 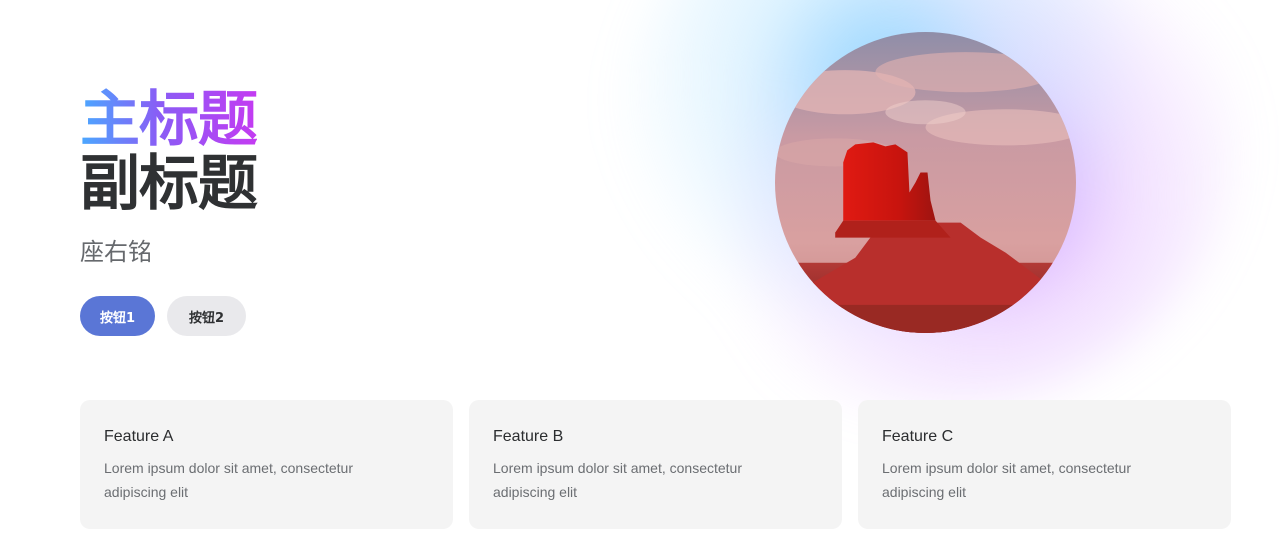 I want to click on feature-title: Feature B, so click(x=528, y=436).